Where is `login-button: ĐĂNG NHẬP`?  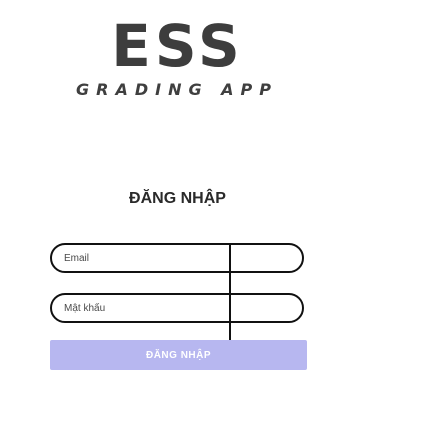
login-button: ĐĂNG NHẬP is located at coordinates (178, 355).